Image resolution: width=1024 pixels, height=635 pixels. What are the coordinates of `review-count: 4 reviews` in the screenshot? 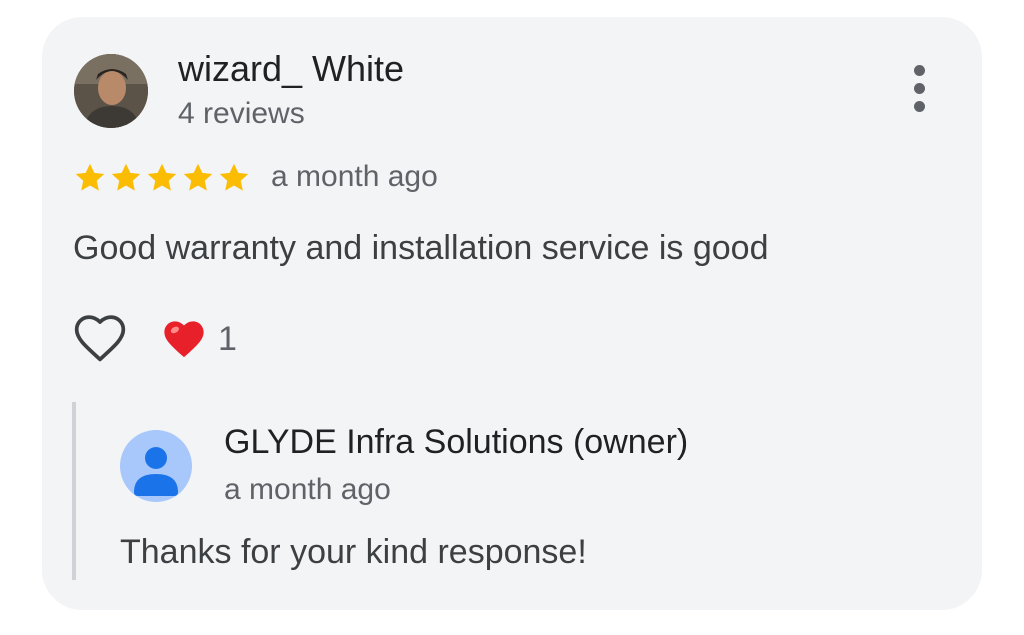 It's located at (241, 113).